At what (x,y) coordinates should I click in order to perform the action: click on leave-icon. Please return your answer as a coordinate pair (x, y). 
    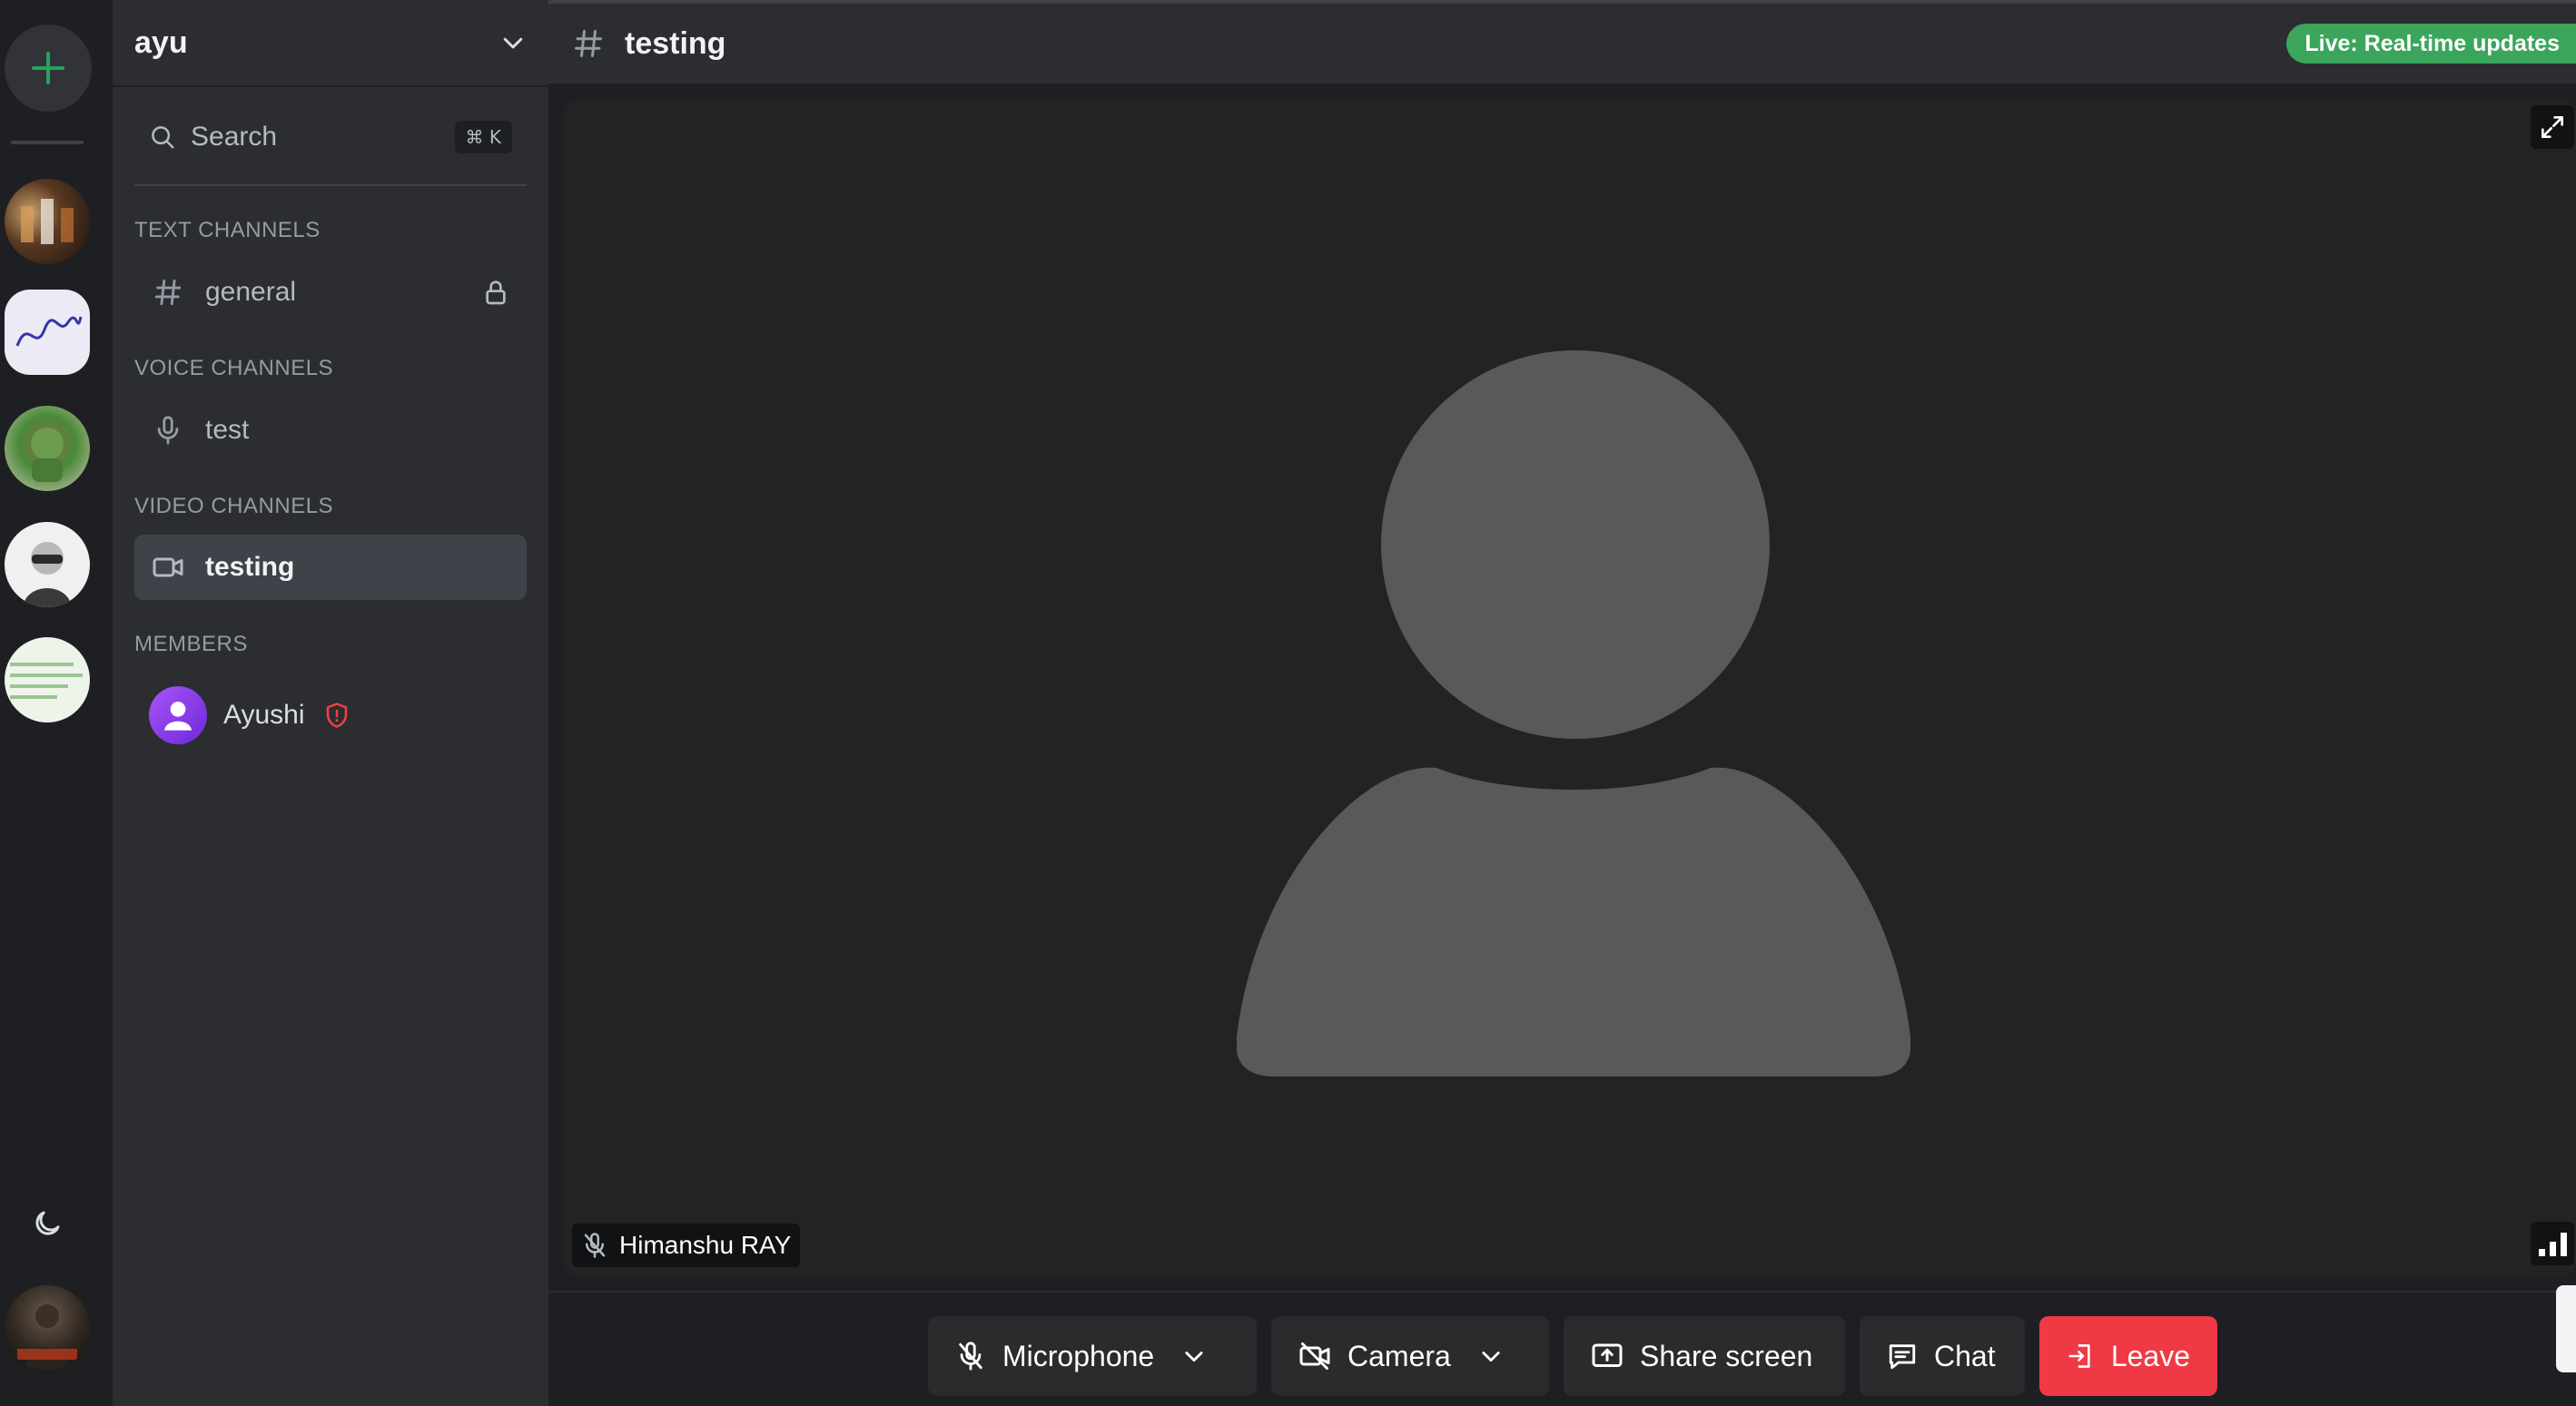
    Looking at the image, I should click on (2079, 1356).